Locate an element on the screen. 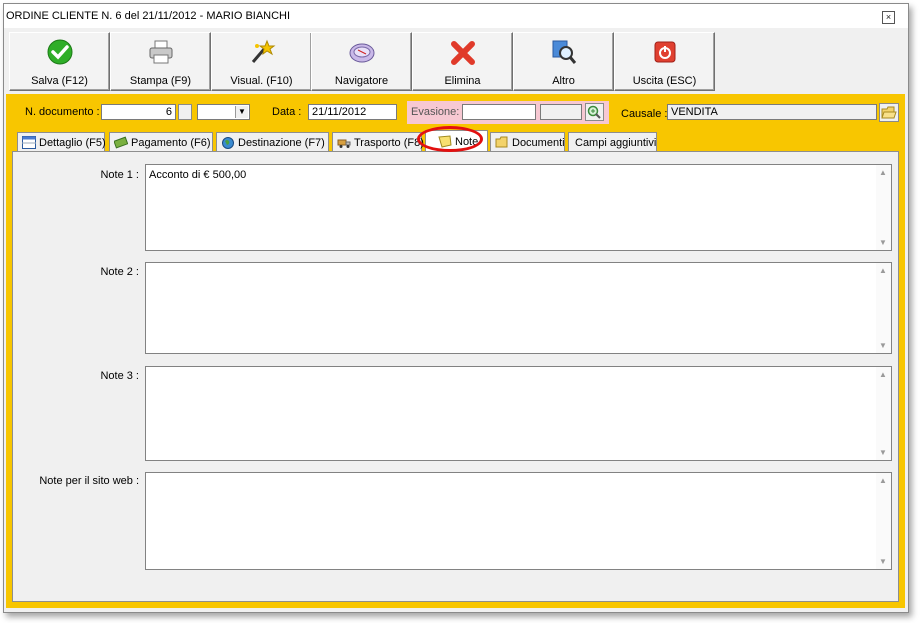 The width and height of the screenshot is (921, 623). tab-pagamento: Pagamento (F6) is located at coordinates (161, 141).